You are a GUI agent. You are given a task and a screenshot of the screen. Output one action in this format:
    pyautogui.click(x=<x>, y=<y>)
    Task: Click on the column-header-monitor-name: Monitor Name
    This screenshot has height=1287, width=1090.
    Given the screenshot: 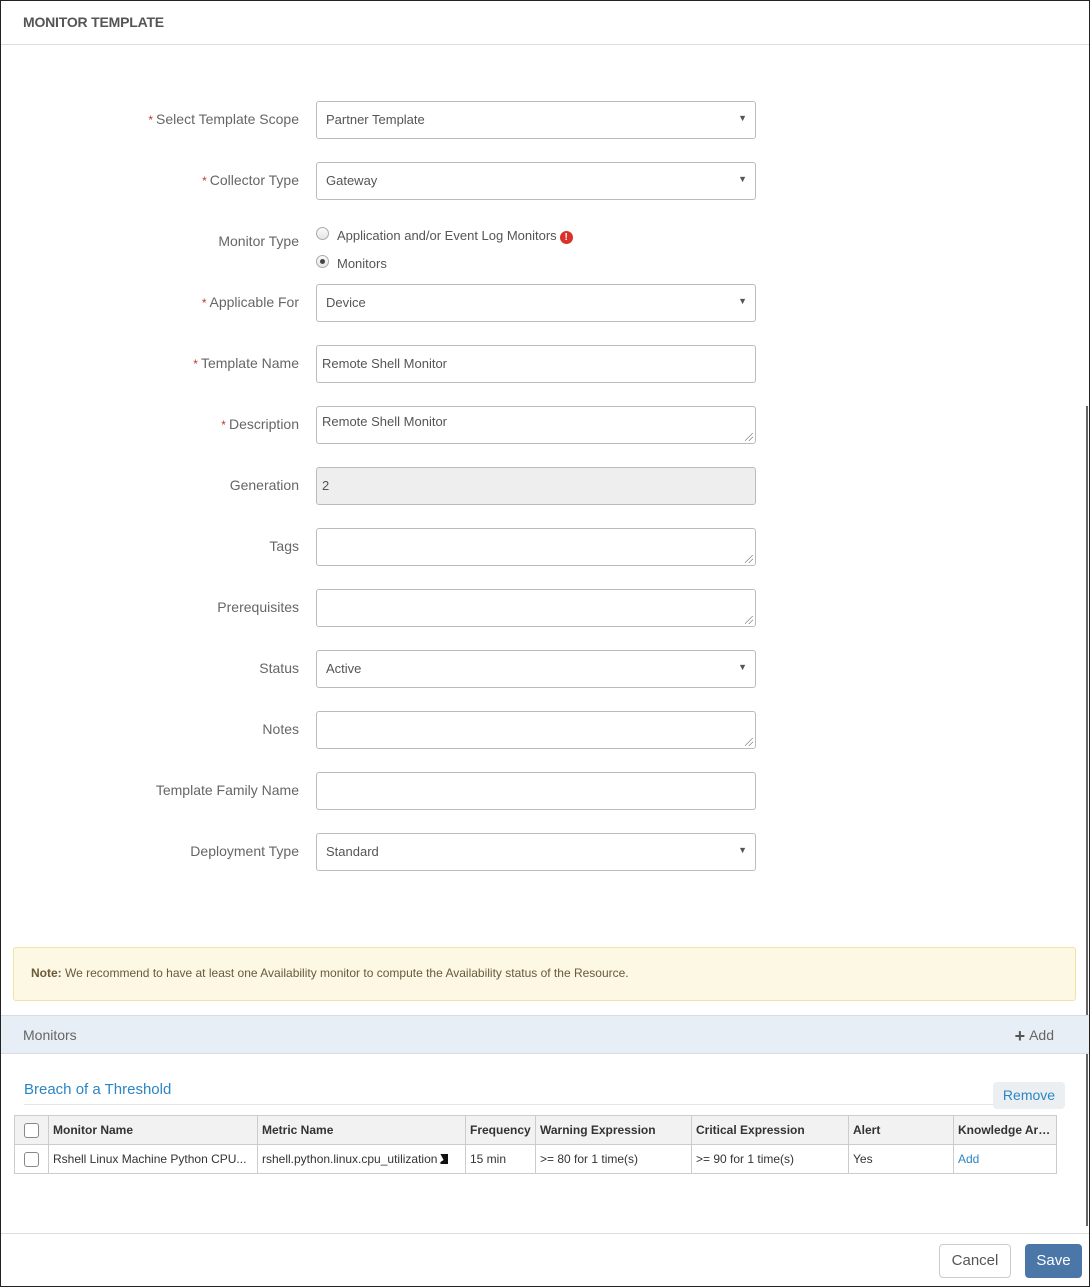 What is the action you would take?
    pyautogui.click(x=153, y=1130)
    